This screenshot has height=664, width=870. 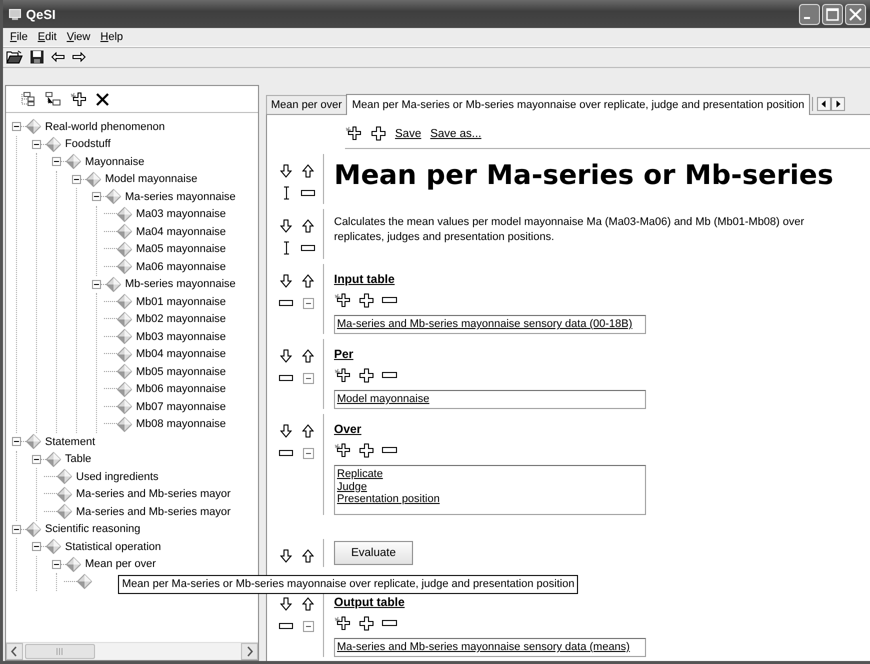 I want to click on tree-item: Mb07 mayonnaise, so click(x=181, y=406).